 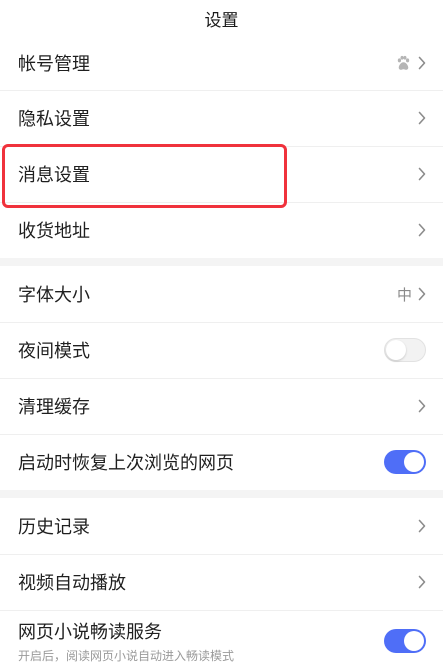 I want to click on address-right, so click(x=422, y=230).